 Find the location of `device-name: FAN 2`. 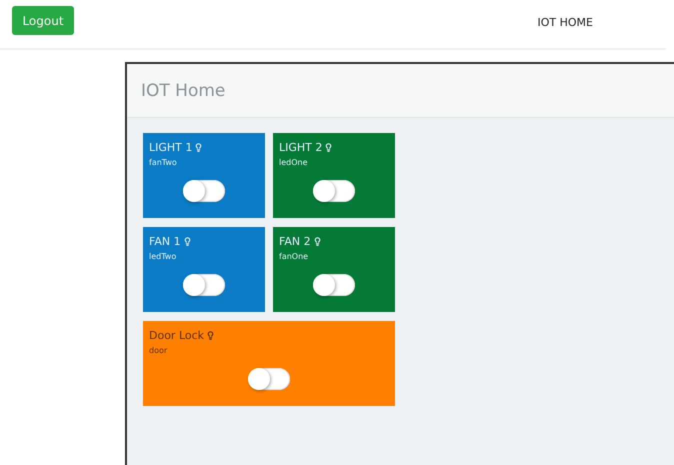

device-name: FAN 2 is located at coordinates (295, 241).